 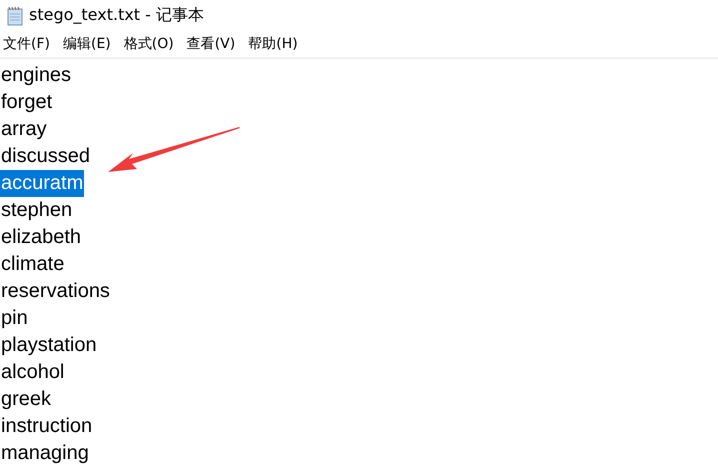 What do you see at coordinates (27, 102) in the screenshot?
I see `text-line: forget` at bounding box center [27, 102].